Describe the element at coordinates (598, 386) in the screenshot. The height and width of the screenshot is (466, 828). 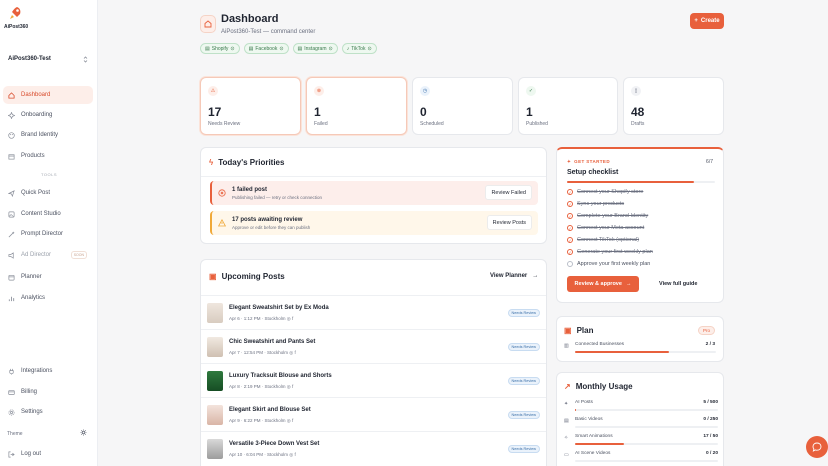
I see `usage-title: ↗ Monthly Usage` at that location.